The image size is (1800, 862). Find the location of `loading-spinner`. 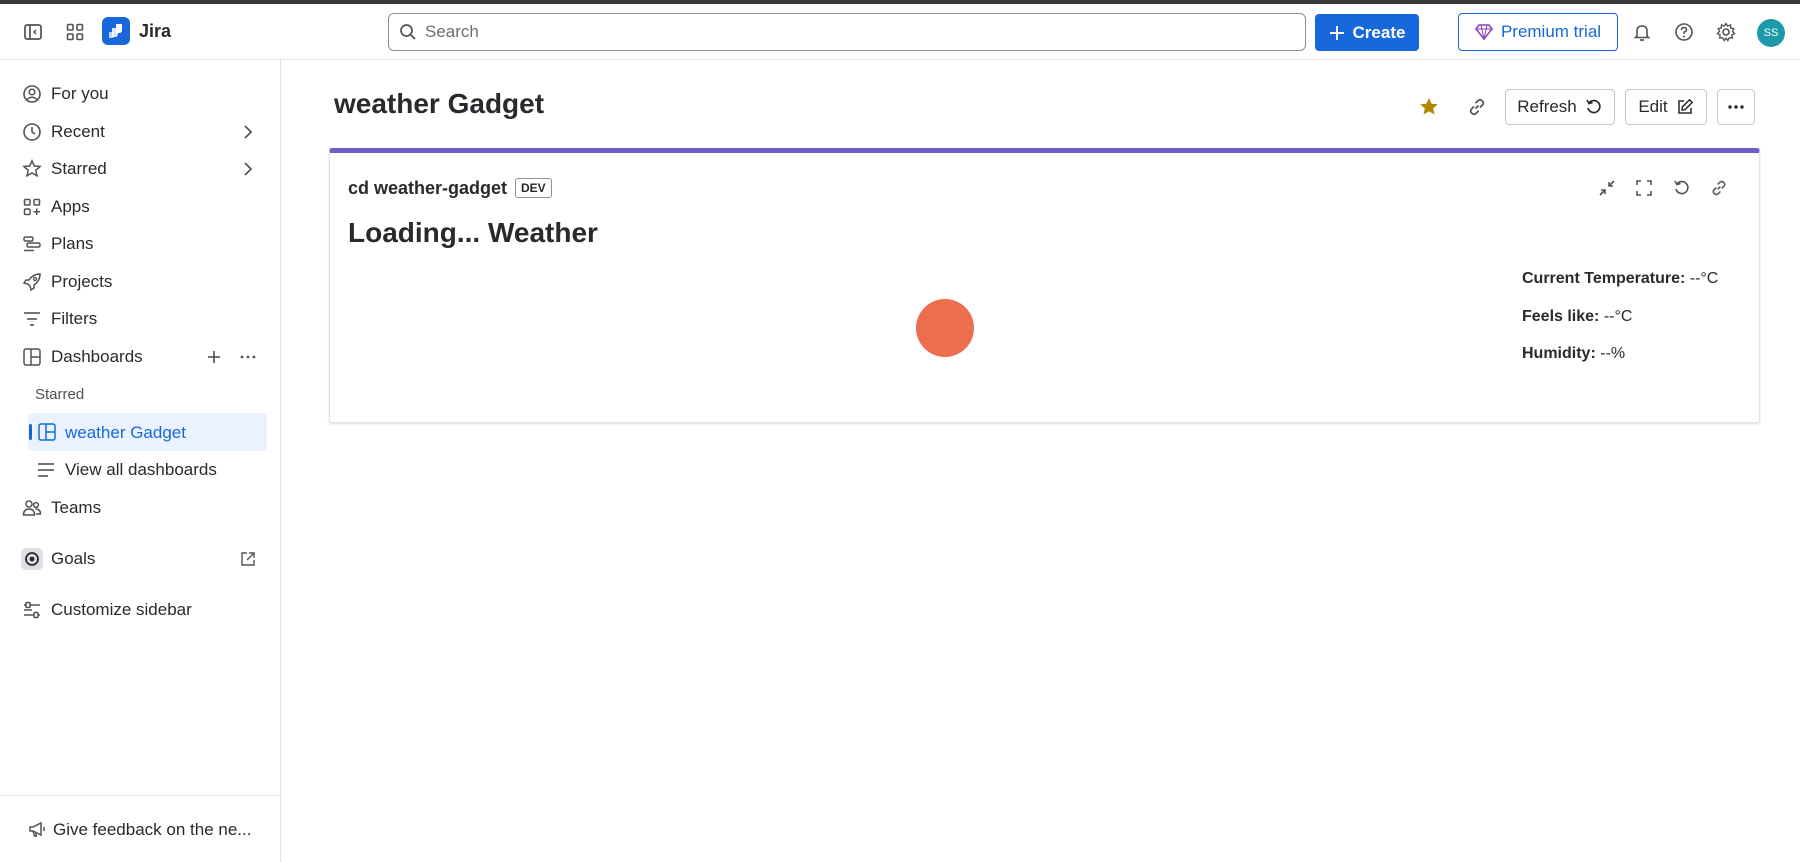

loading-spinner is located at coordinates (945, 328).